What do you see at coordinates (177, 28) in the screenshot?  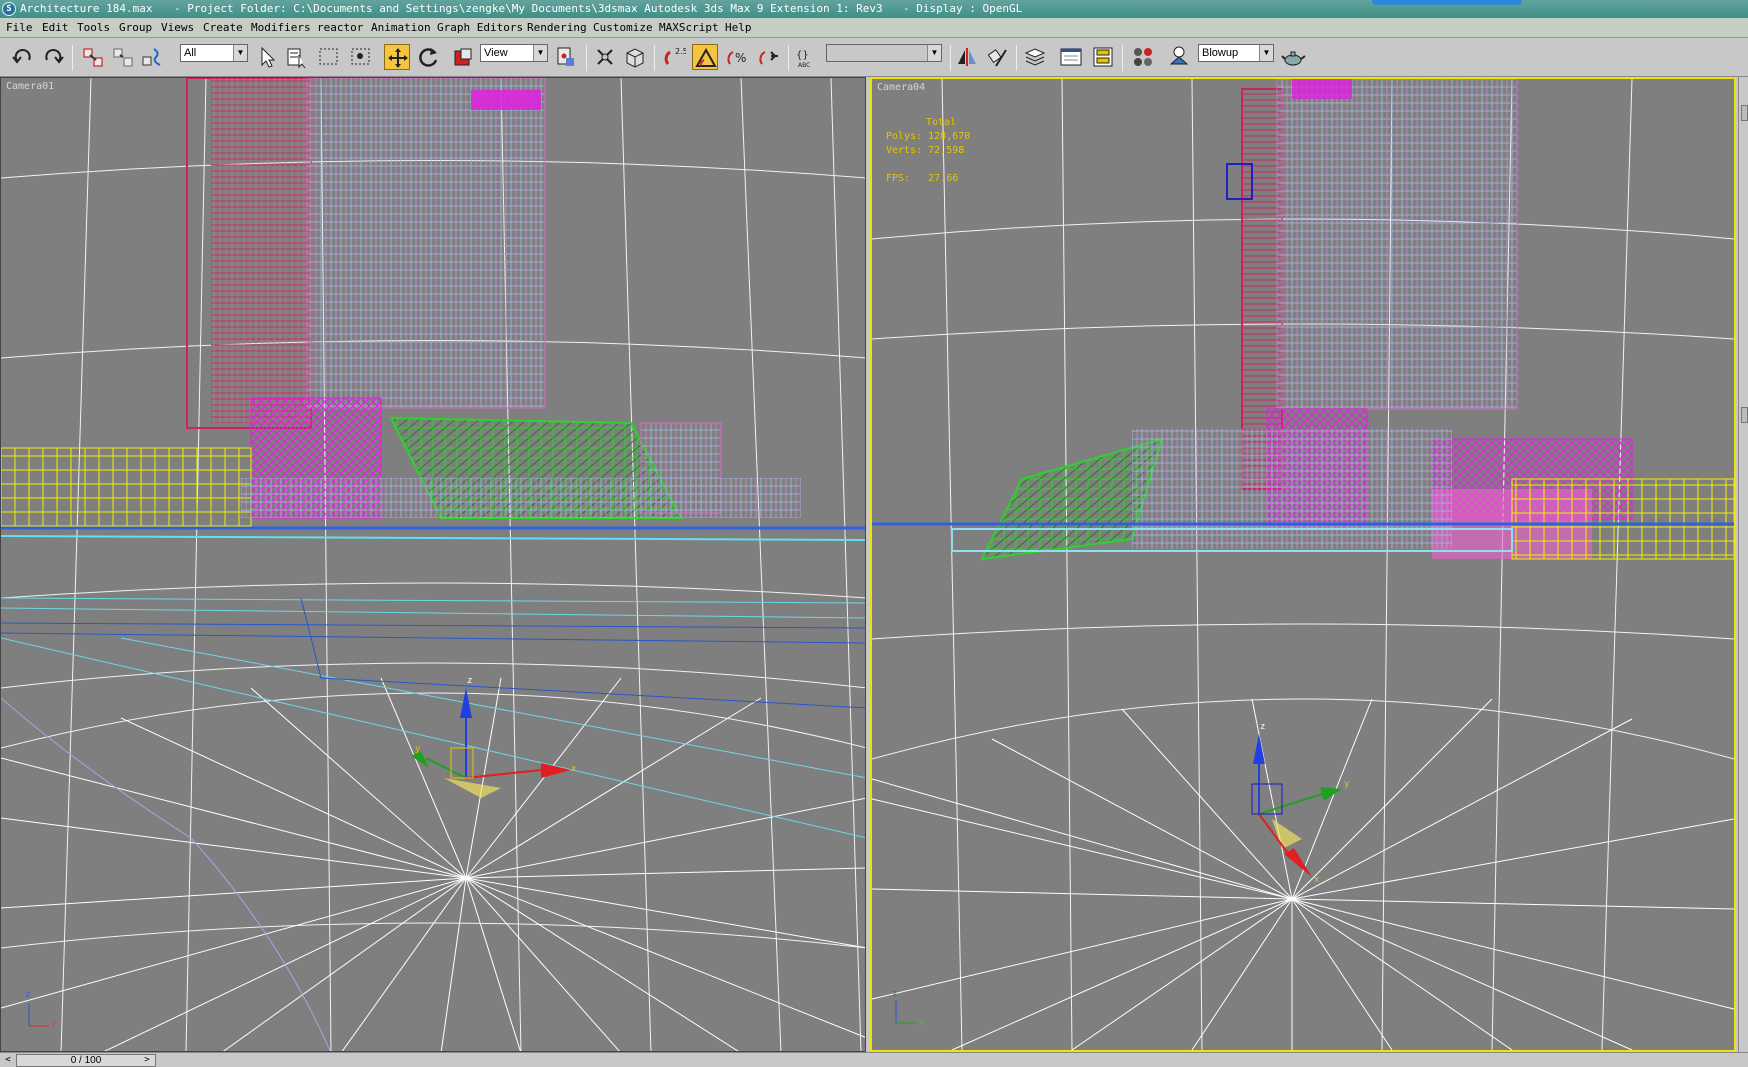 I see `menu-views: Views` at bounding box center [177, 28].